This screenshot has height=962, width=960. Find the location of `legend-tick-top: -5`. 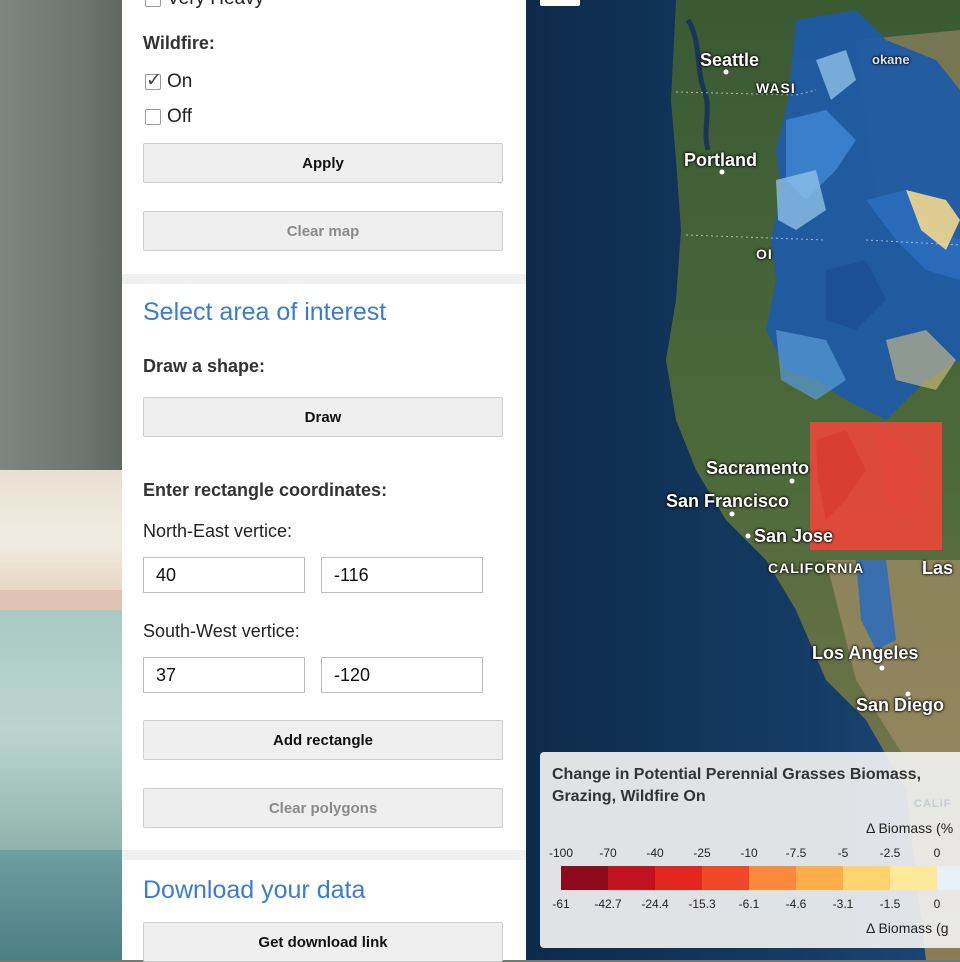

legend-tick-top: -5 is located at coordinates (843, 853).